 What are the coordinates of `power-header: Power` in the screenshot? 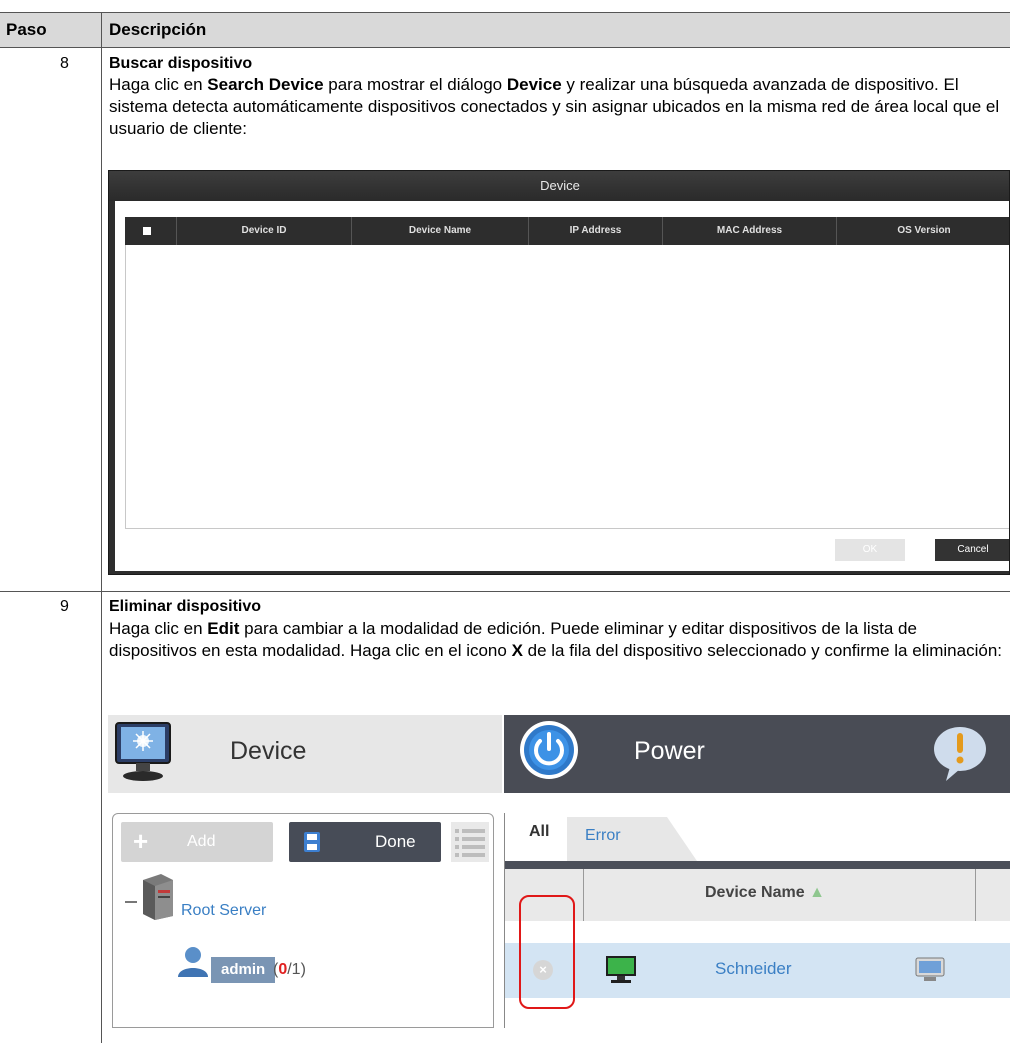 It's located at (757, 754).